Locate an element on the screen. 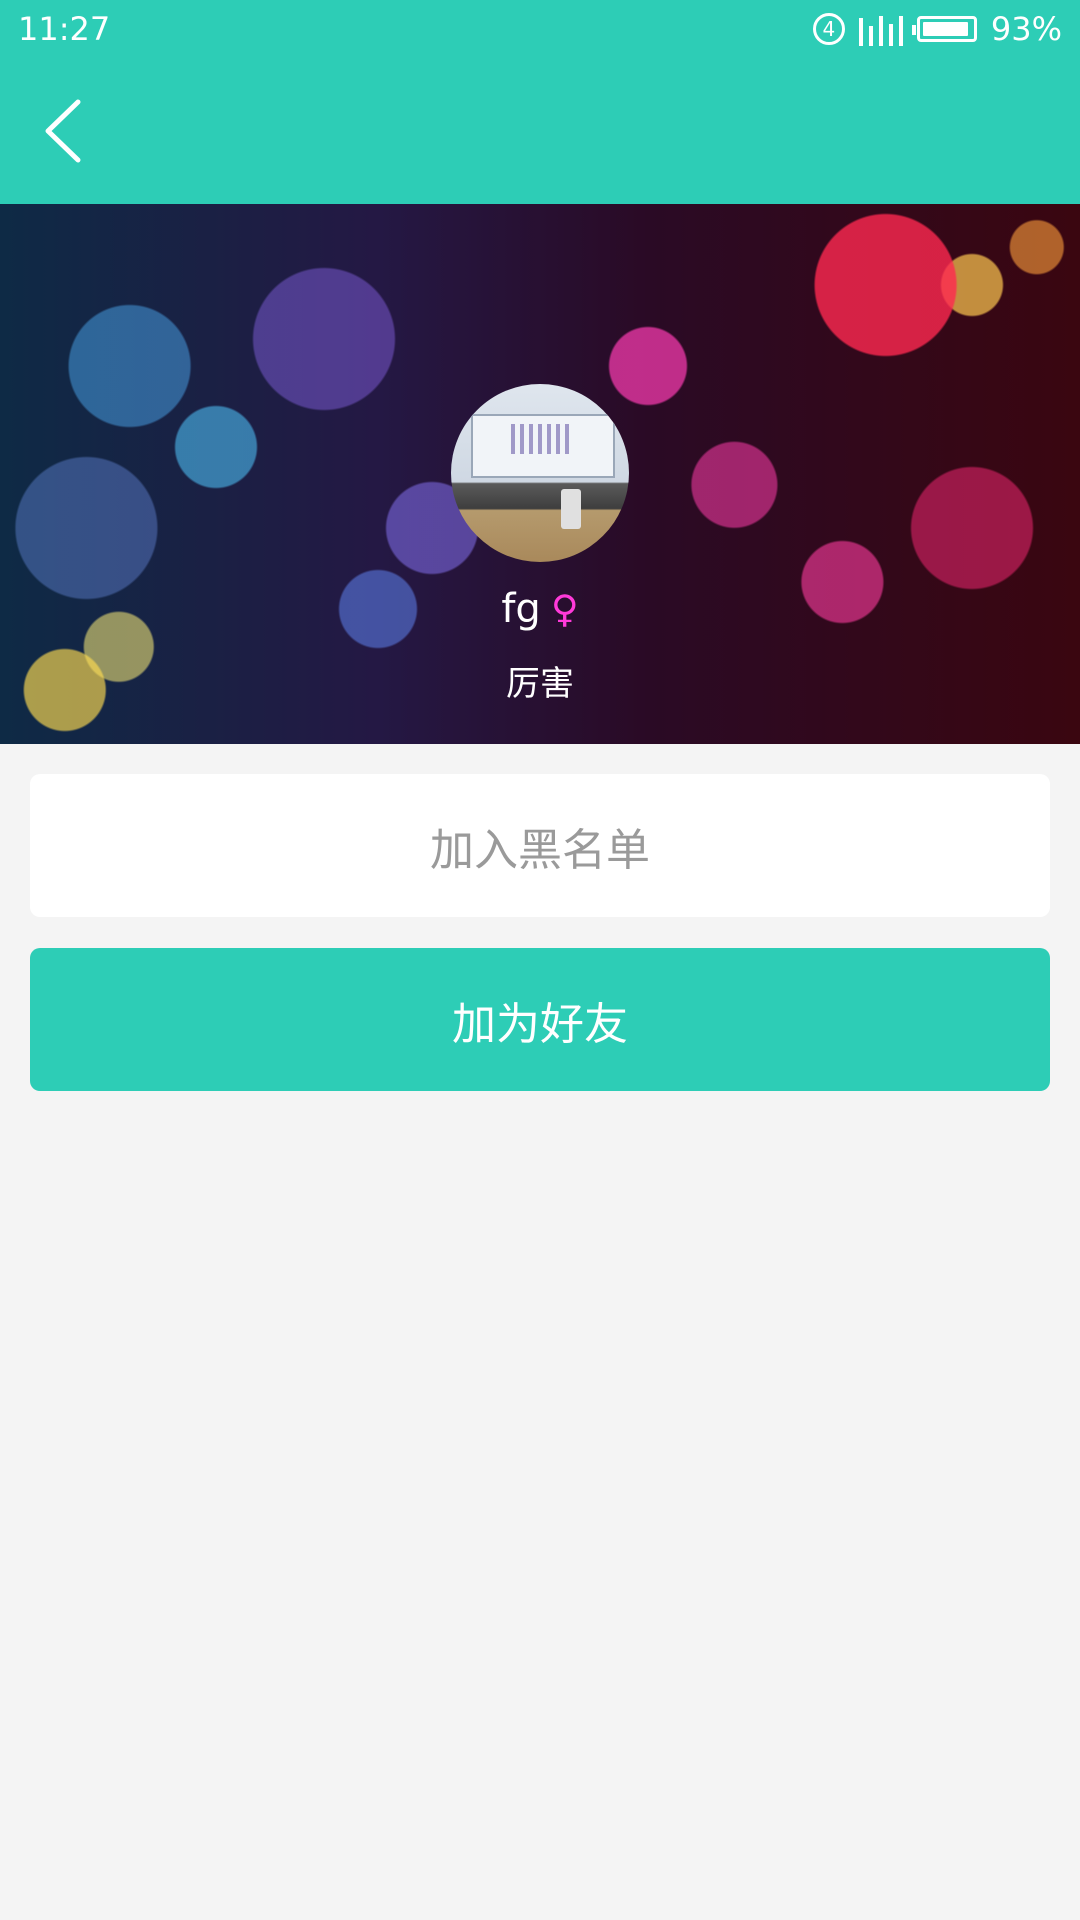 The width and height of the screenshot is (1080, 1920). female-gender-icon: ♀ is located at coordinates (564, 609).